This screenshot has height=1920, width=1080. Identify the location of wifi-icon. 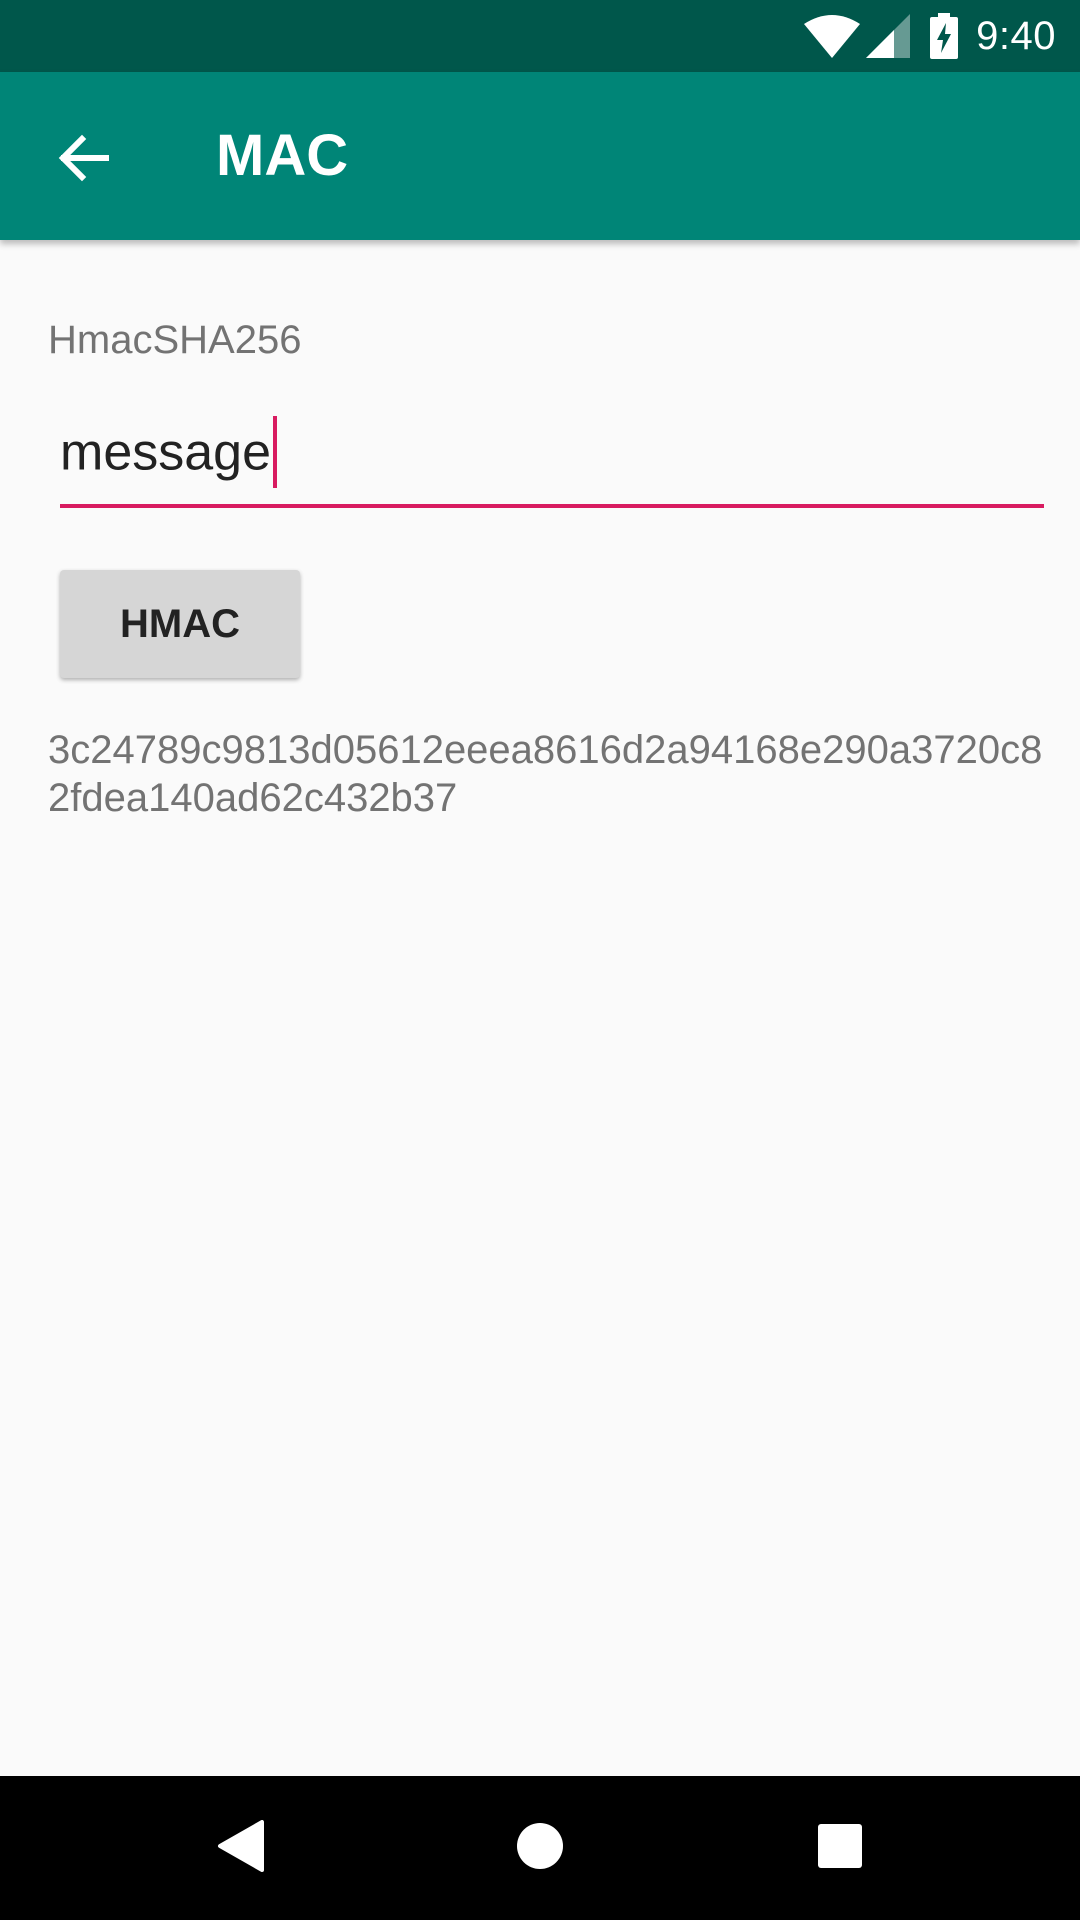
(832, 36).